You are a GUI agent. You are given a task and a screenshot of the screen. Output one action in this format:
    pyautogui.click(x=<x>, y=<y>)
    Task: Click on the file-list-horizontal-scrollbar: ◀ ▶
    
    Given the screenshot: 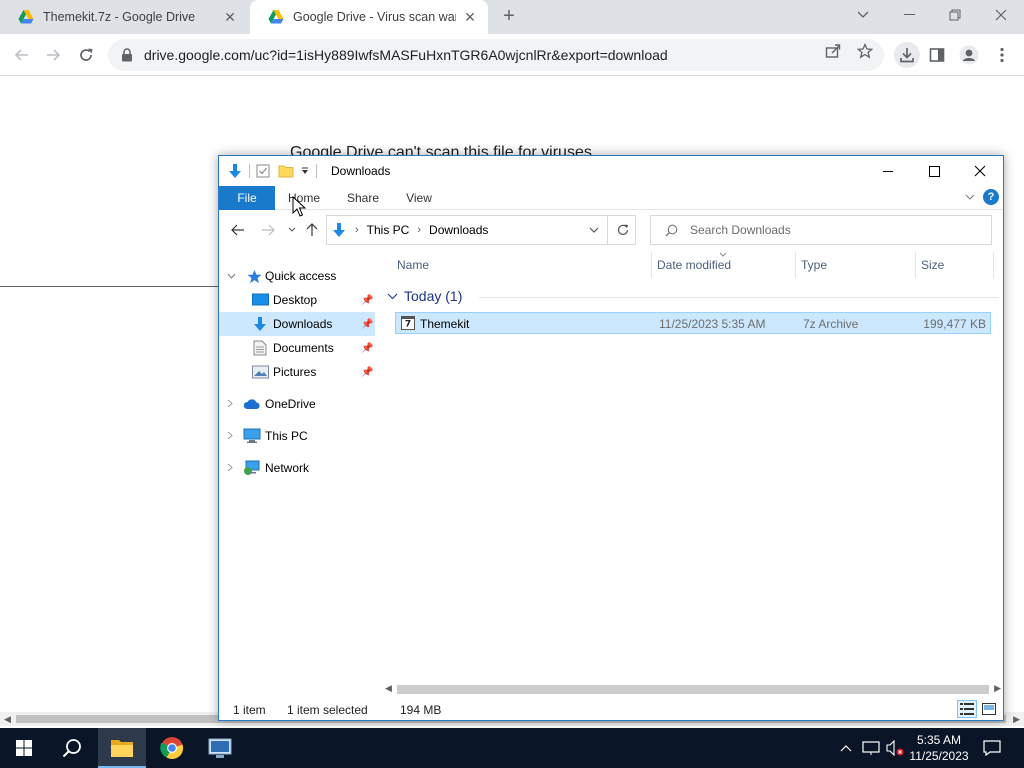 What is the action you would take?
    pyautogui.click(x=693, y=689)
    